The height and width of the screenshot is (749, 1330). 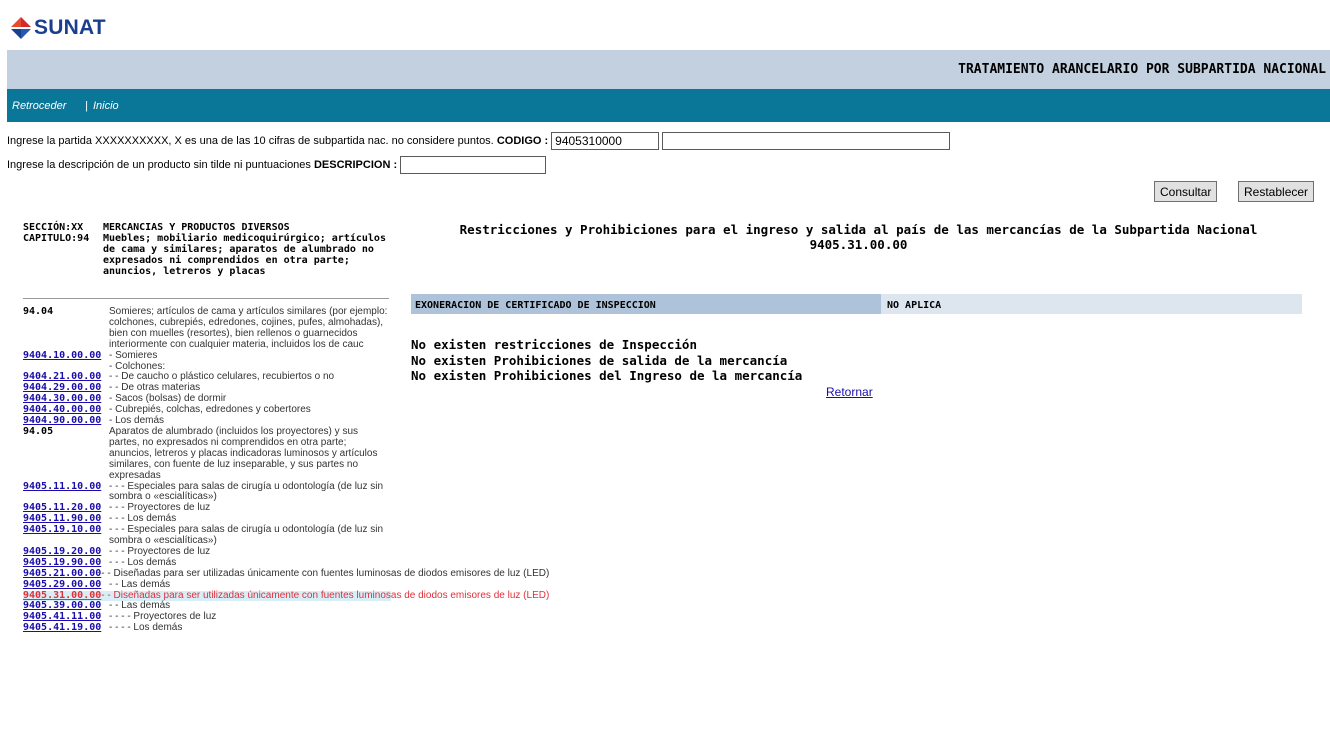 What do you see at coordinates (62, 376) in the screenshot?
I see `tariff-code-link: 9404.21.00.00` at bounding box center [62, 376].